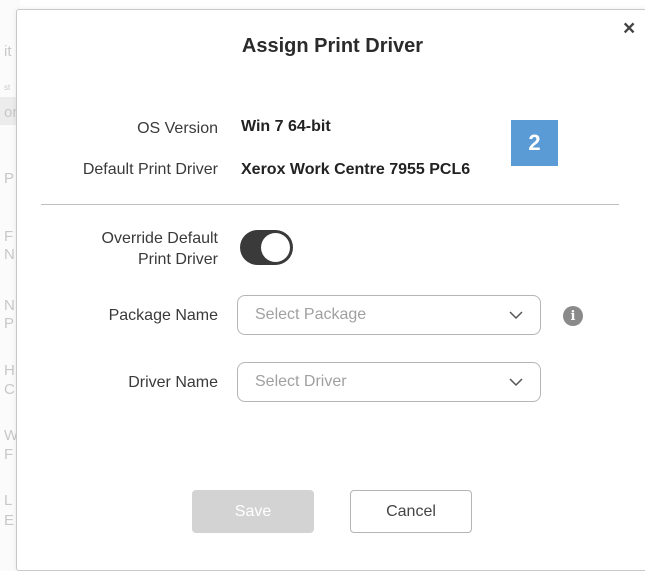 This screenshot has height=571, width=645. What do you see at coordinates (389, 315) in the screenshot?
I see `package-select: Select Package` at bounding box center [389, 315].